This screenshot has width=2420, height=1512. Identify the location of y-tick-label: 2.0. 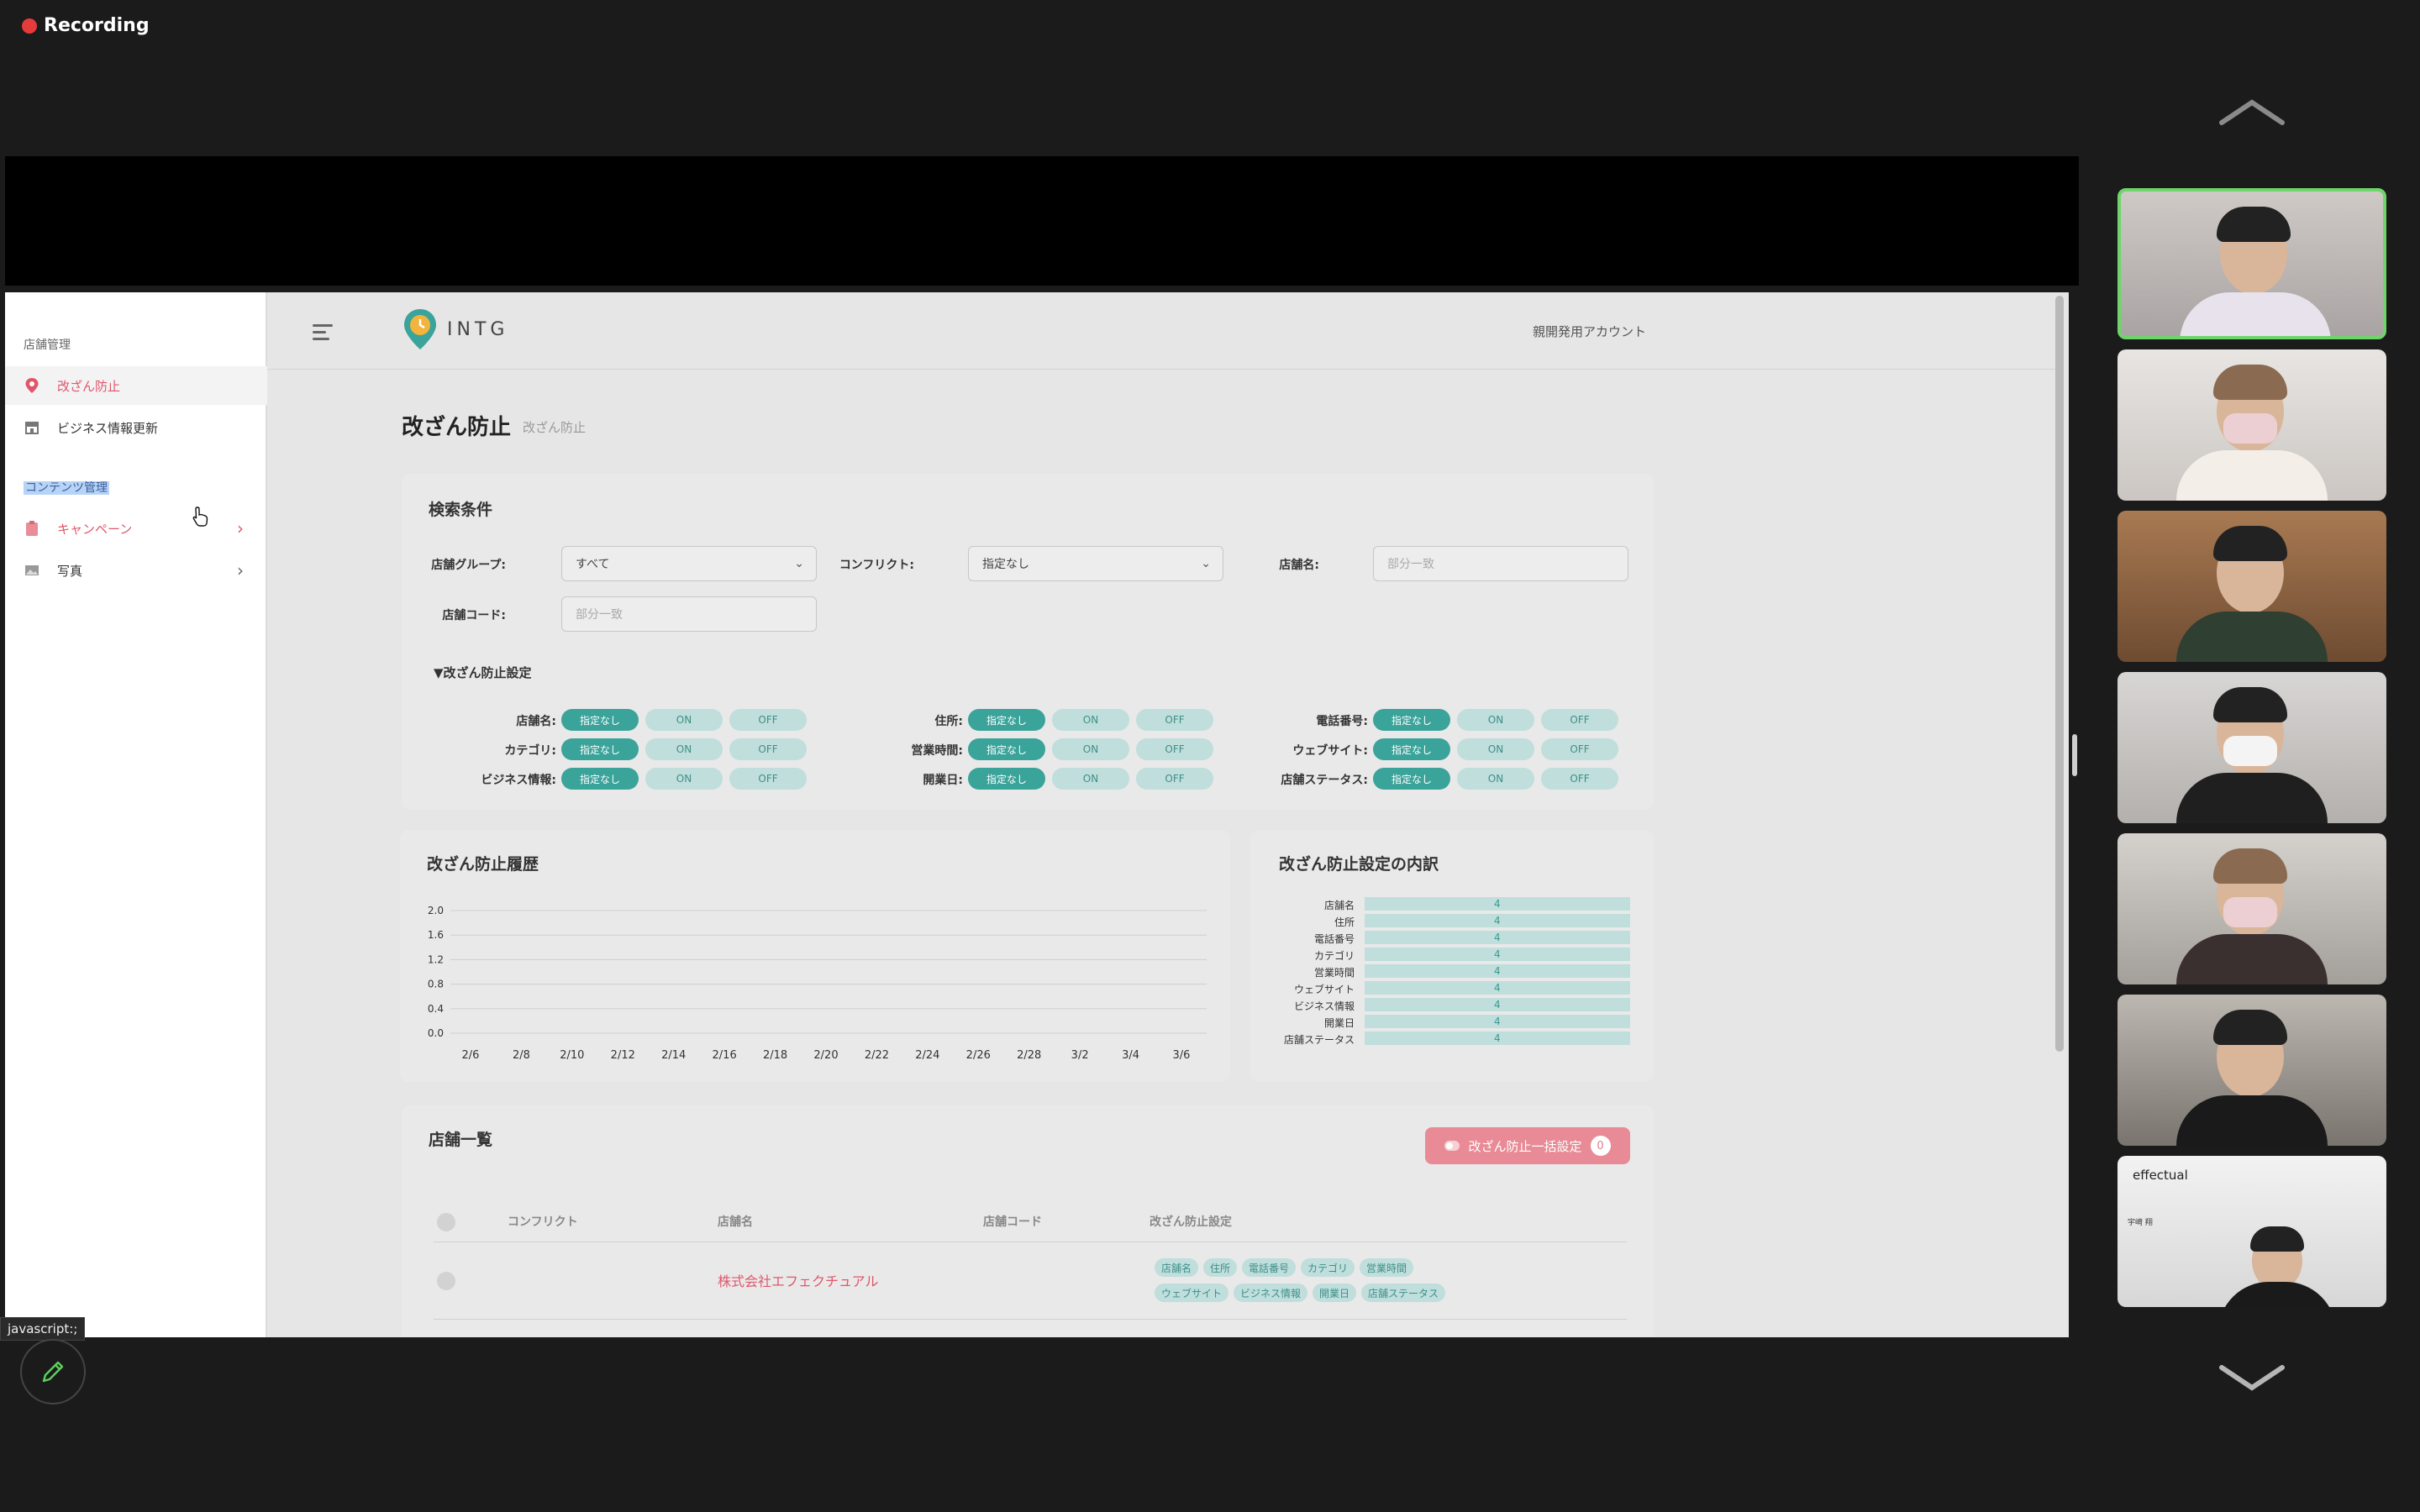
(436, 910).